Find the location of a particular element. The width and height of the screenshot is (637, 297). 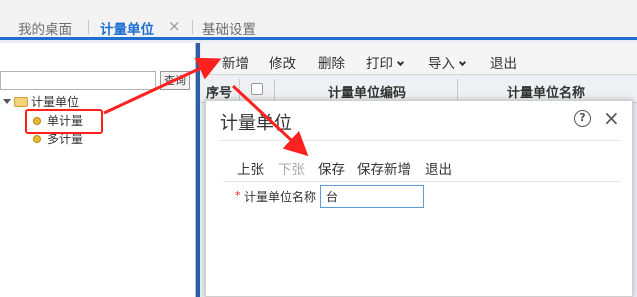

tree-search-button: 查询 is located at coordinates (175, 80).